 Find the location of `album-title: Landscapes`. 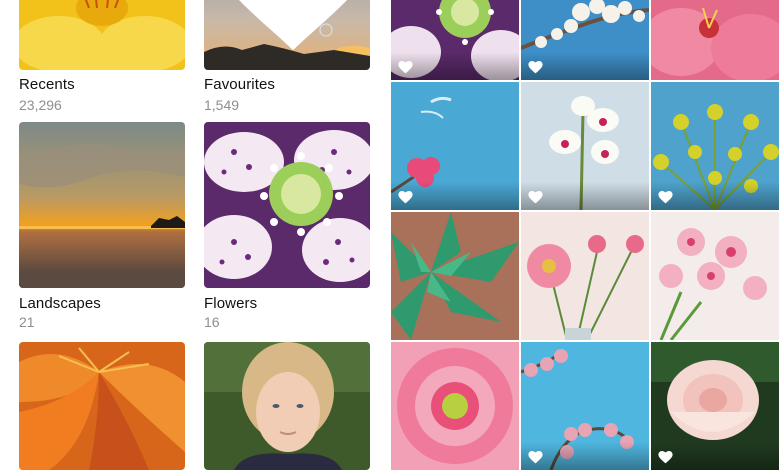

album-title: Landscapes is located at coordinates (60, 303).